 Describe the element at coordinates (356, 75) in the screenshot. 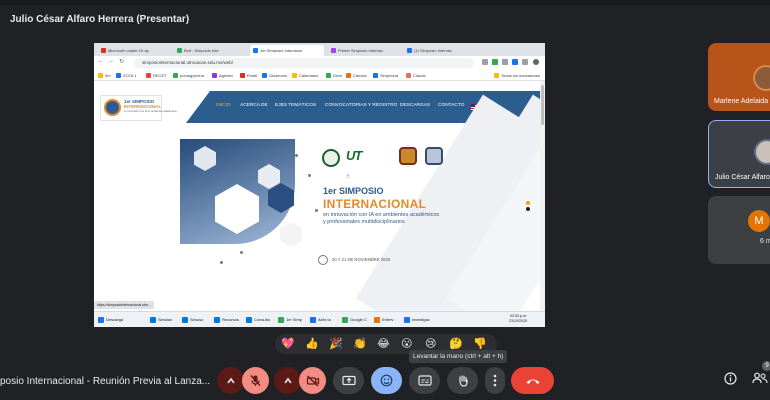

I see `bookmark: Canvas` at that location.